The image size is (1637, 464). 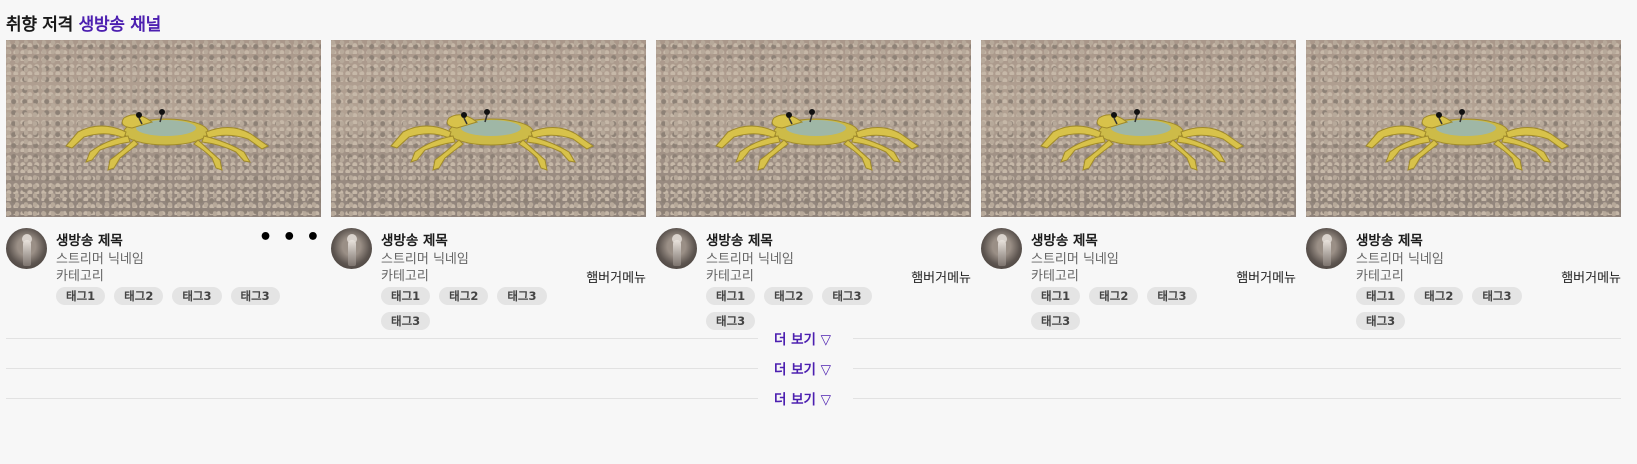 I want to click on section-title: 취향 저격 생방송 채널, so click(x=83, y=22).